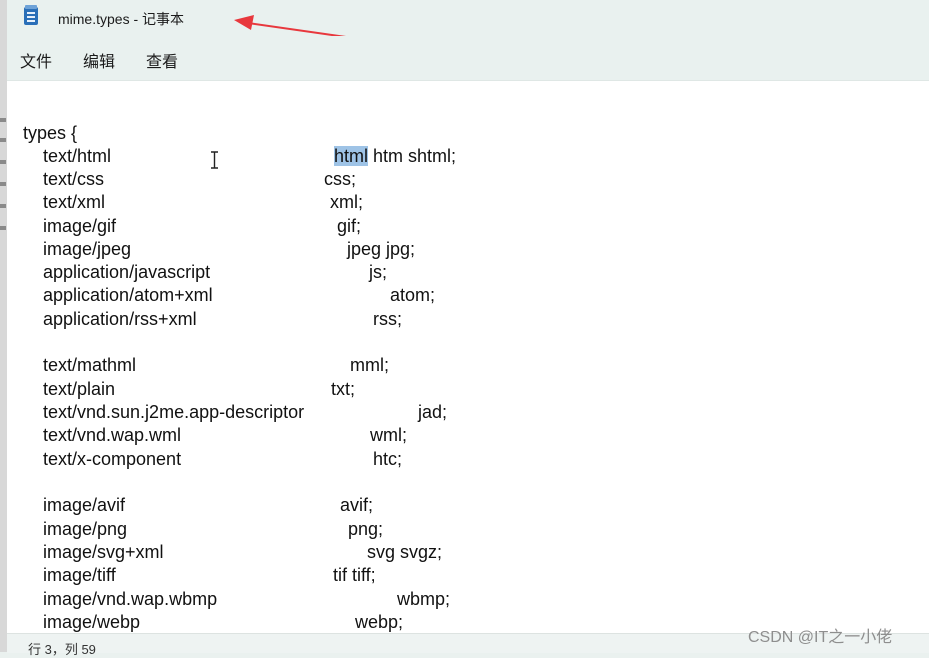 This screenshot has width=929, height=658. What do you see at coordinates (112, 459) in the screenshot?
I see `mime-type-line: text/x-component` at bounding box center [112, 459].